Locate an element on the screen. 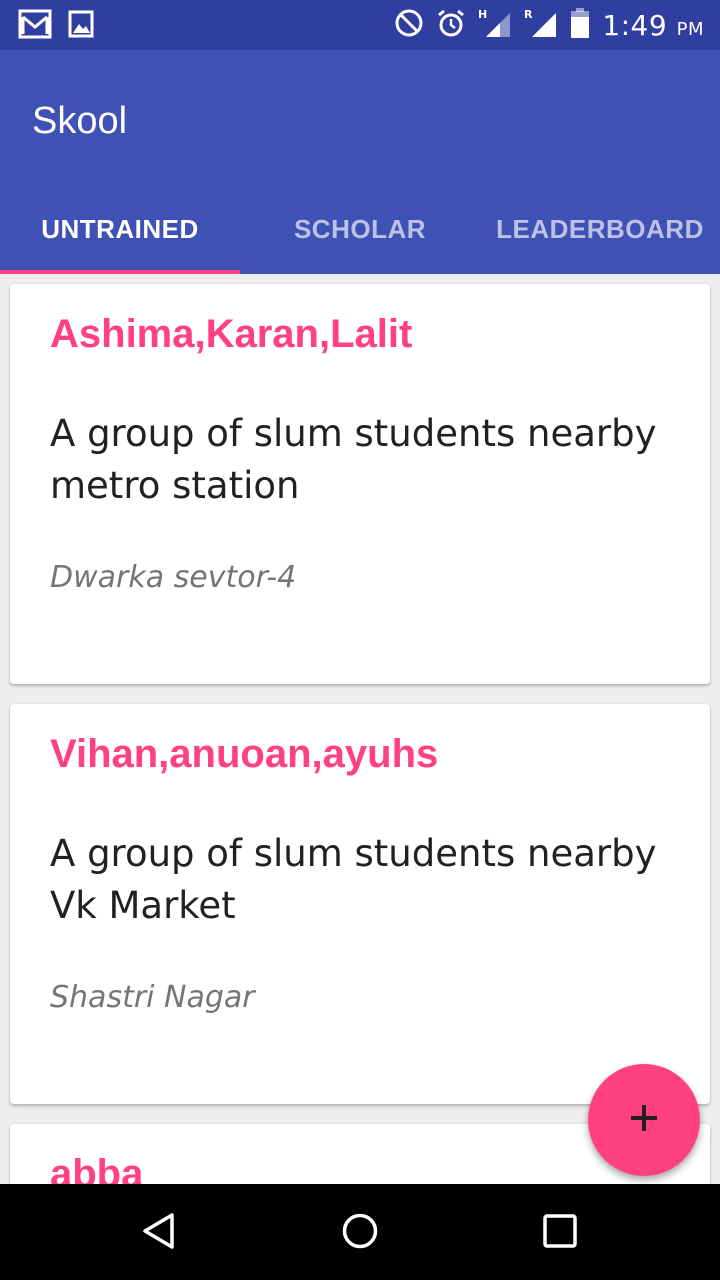  clock-time: 1:49 is located at coordinates (635, 25).